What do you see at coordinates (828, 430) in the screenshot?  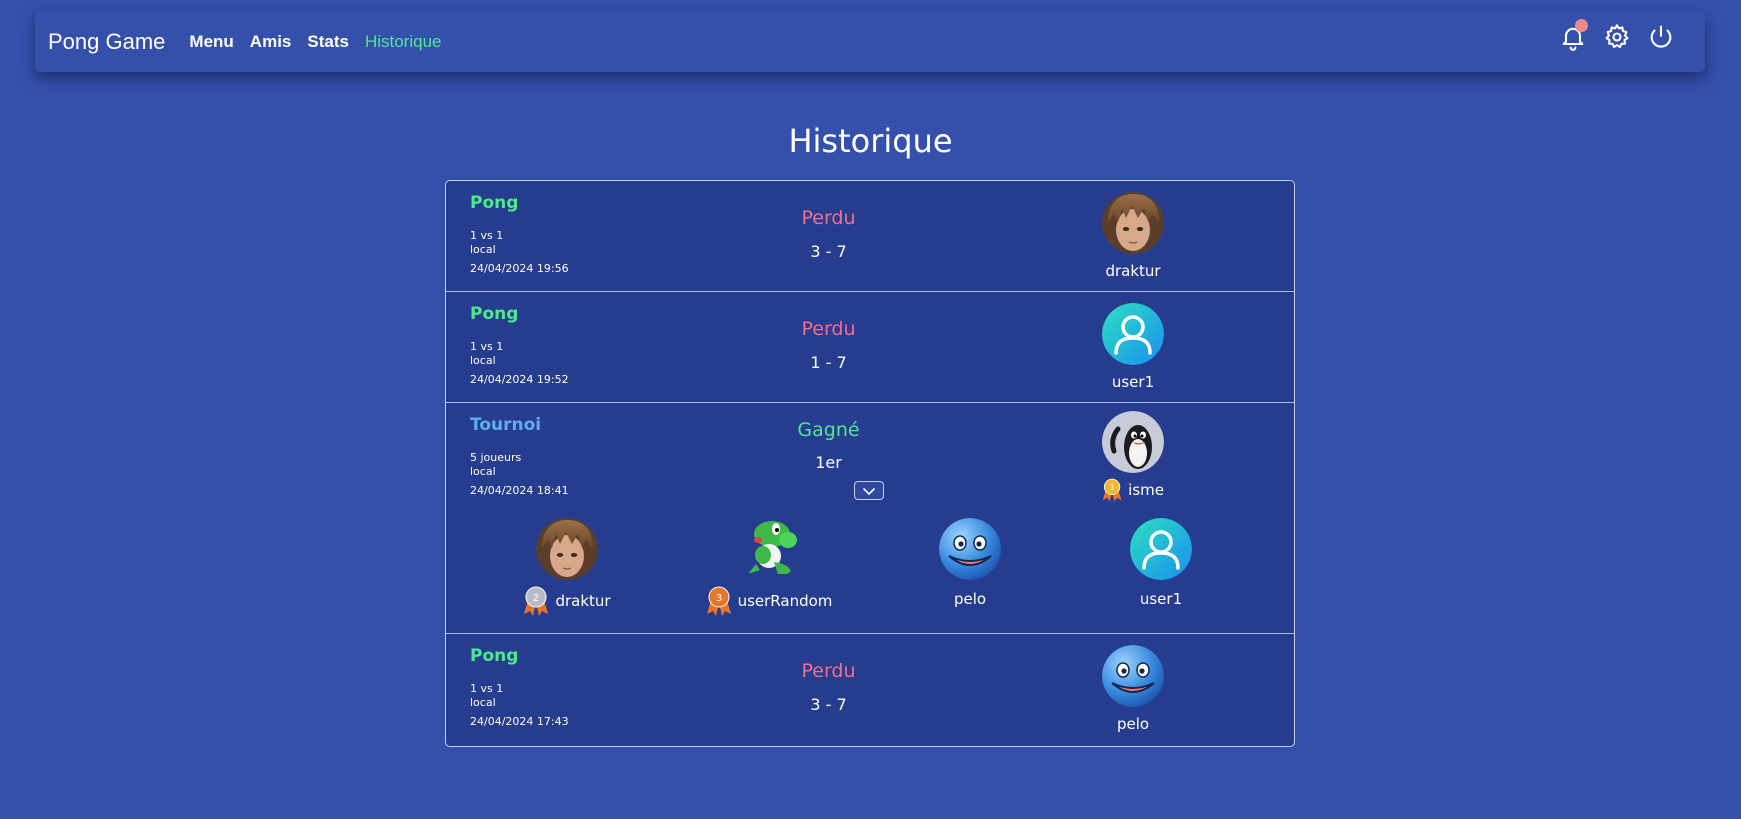 I see `match-result: Gagné` at bounding box center [828, 430].